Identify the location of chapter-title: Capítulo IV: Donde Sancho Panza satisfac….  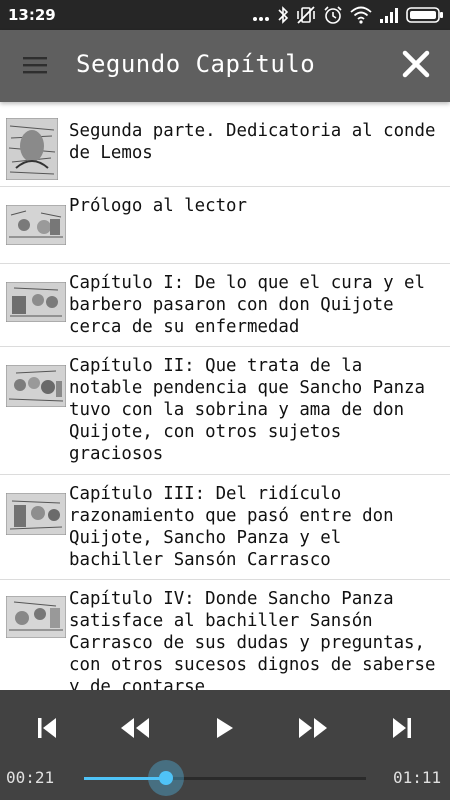
(252, 639).